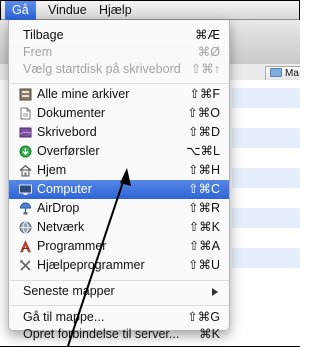  What do you see at coordinates (204, 246) in the screenshot?
I see `menu-item-shortcut: ⇧⌘A` at bounding box center [204, 246].